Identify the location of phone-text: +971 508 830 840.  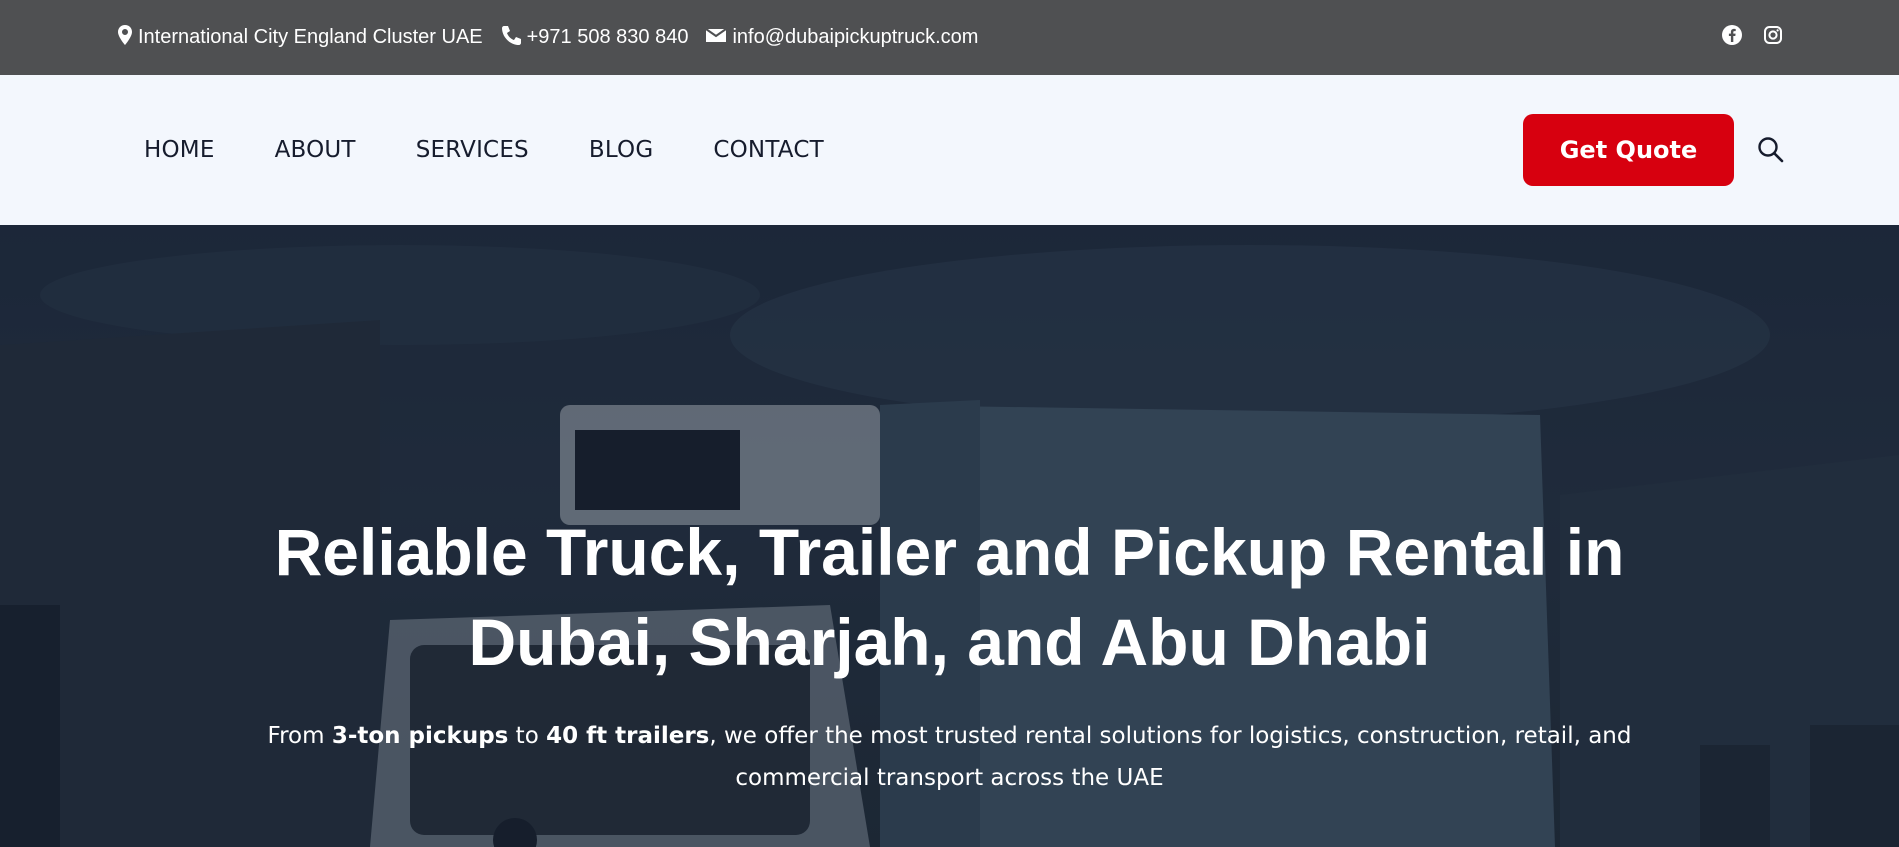
(608, 37).